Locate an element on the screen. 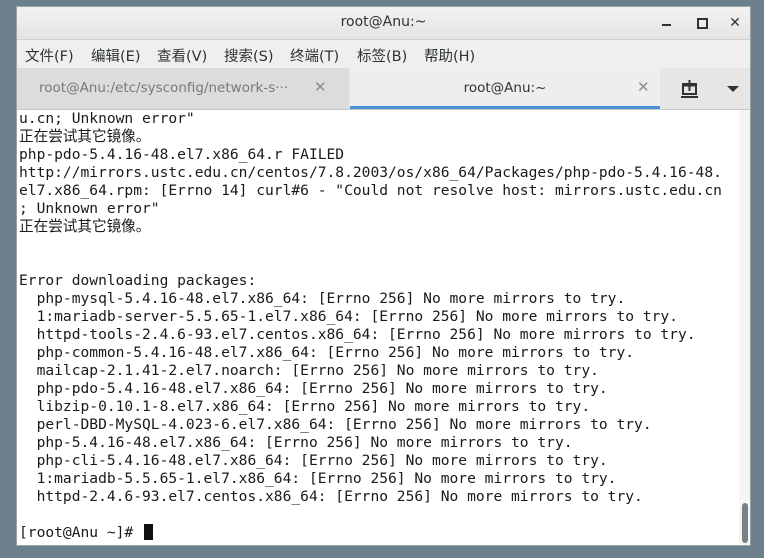 The height and width of the screenshot is (558, 764). terminal-line: ; Unknown error" is located at coordinates (89, 208).